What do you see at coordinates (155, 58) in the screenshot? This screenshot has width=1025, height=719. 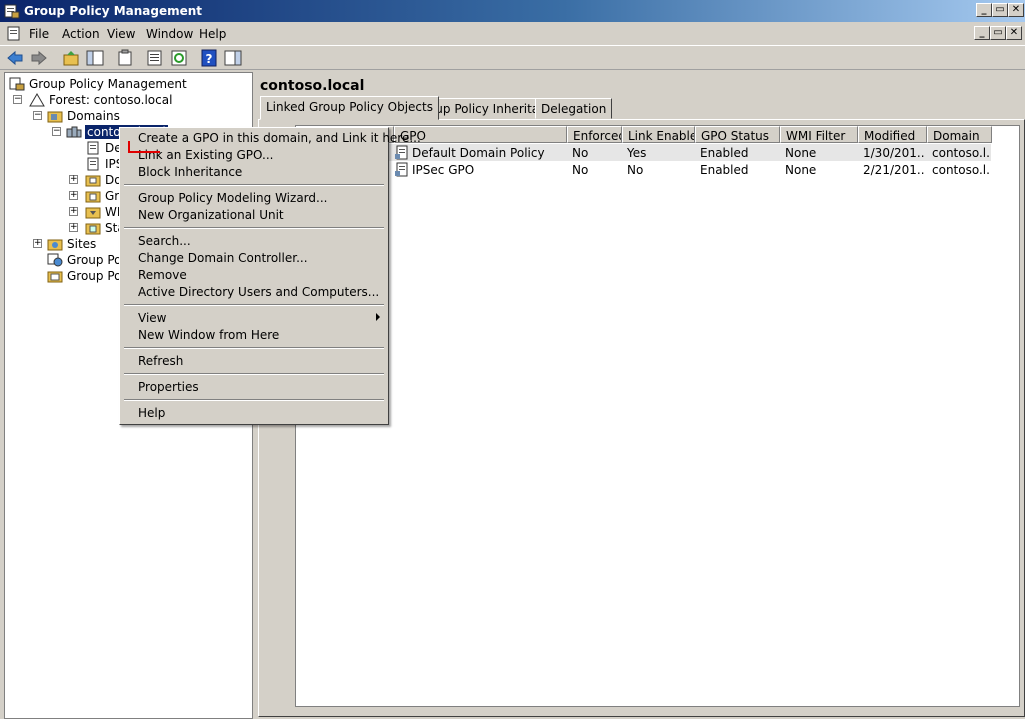 I see `export-list-icon` at bounding box center [155, 58].